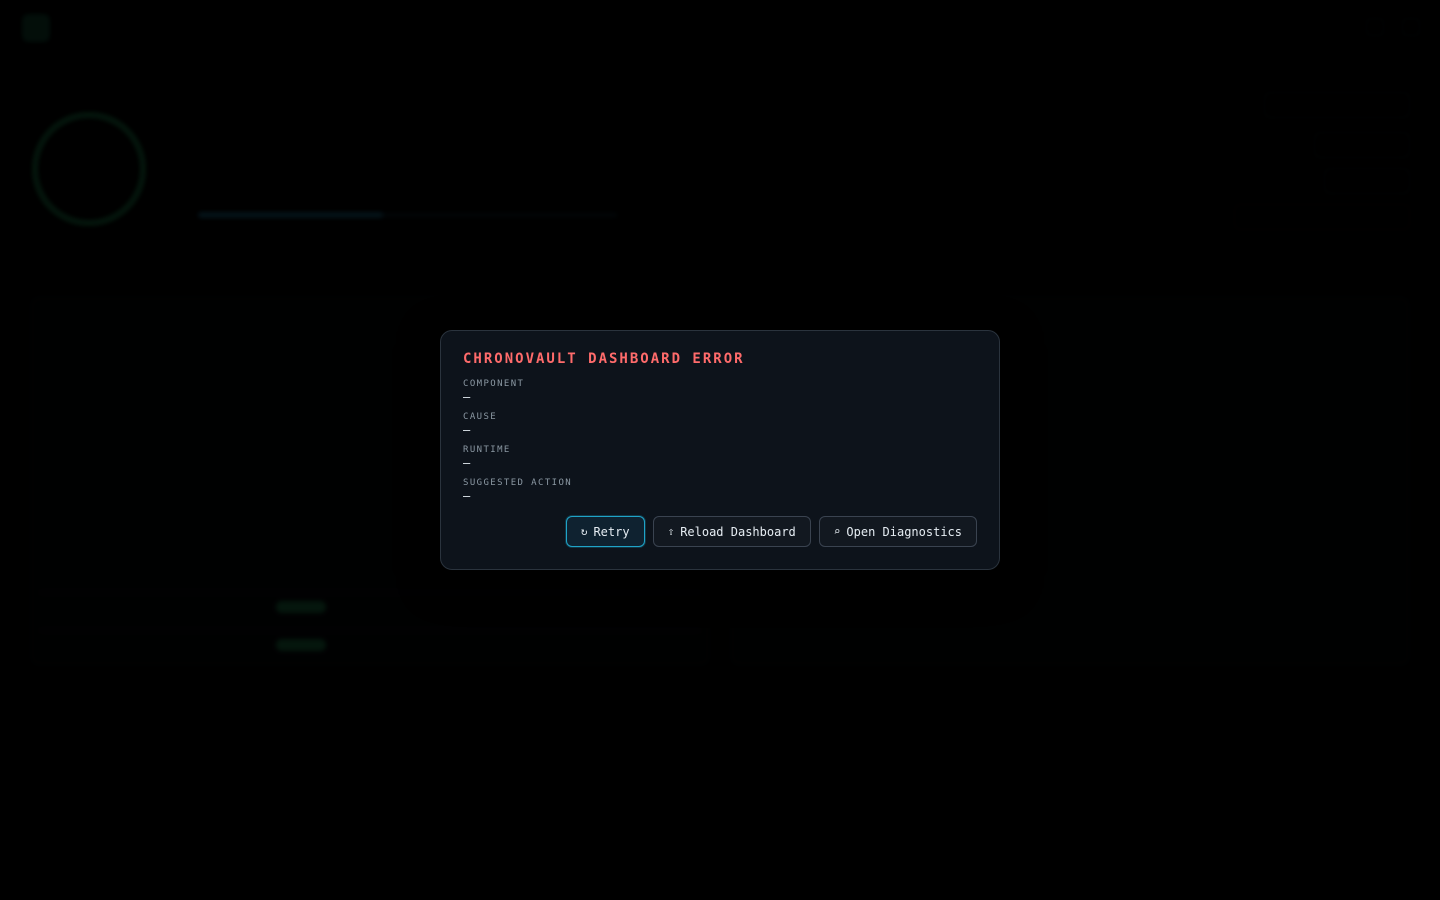 The image size is (1440, 900). I want to click on error-title: CHRONOVAULT DASHBOARD ERROR, so click(604, 359).